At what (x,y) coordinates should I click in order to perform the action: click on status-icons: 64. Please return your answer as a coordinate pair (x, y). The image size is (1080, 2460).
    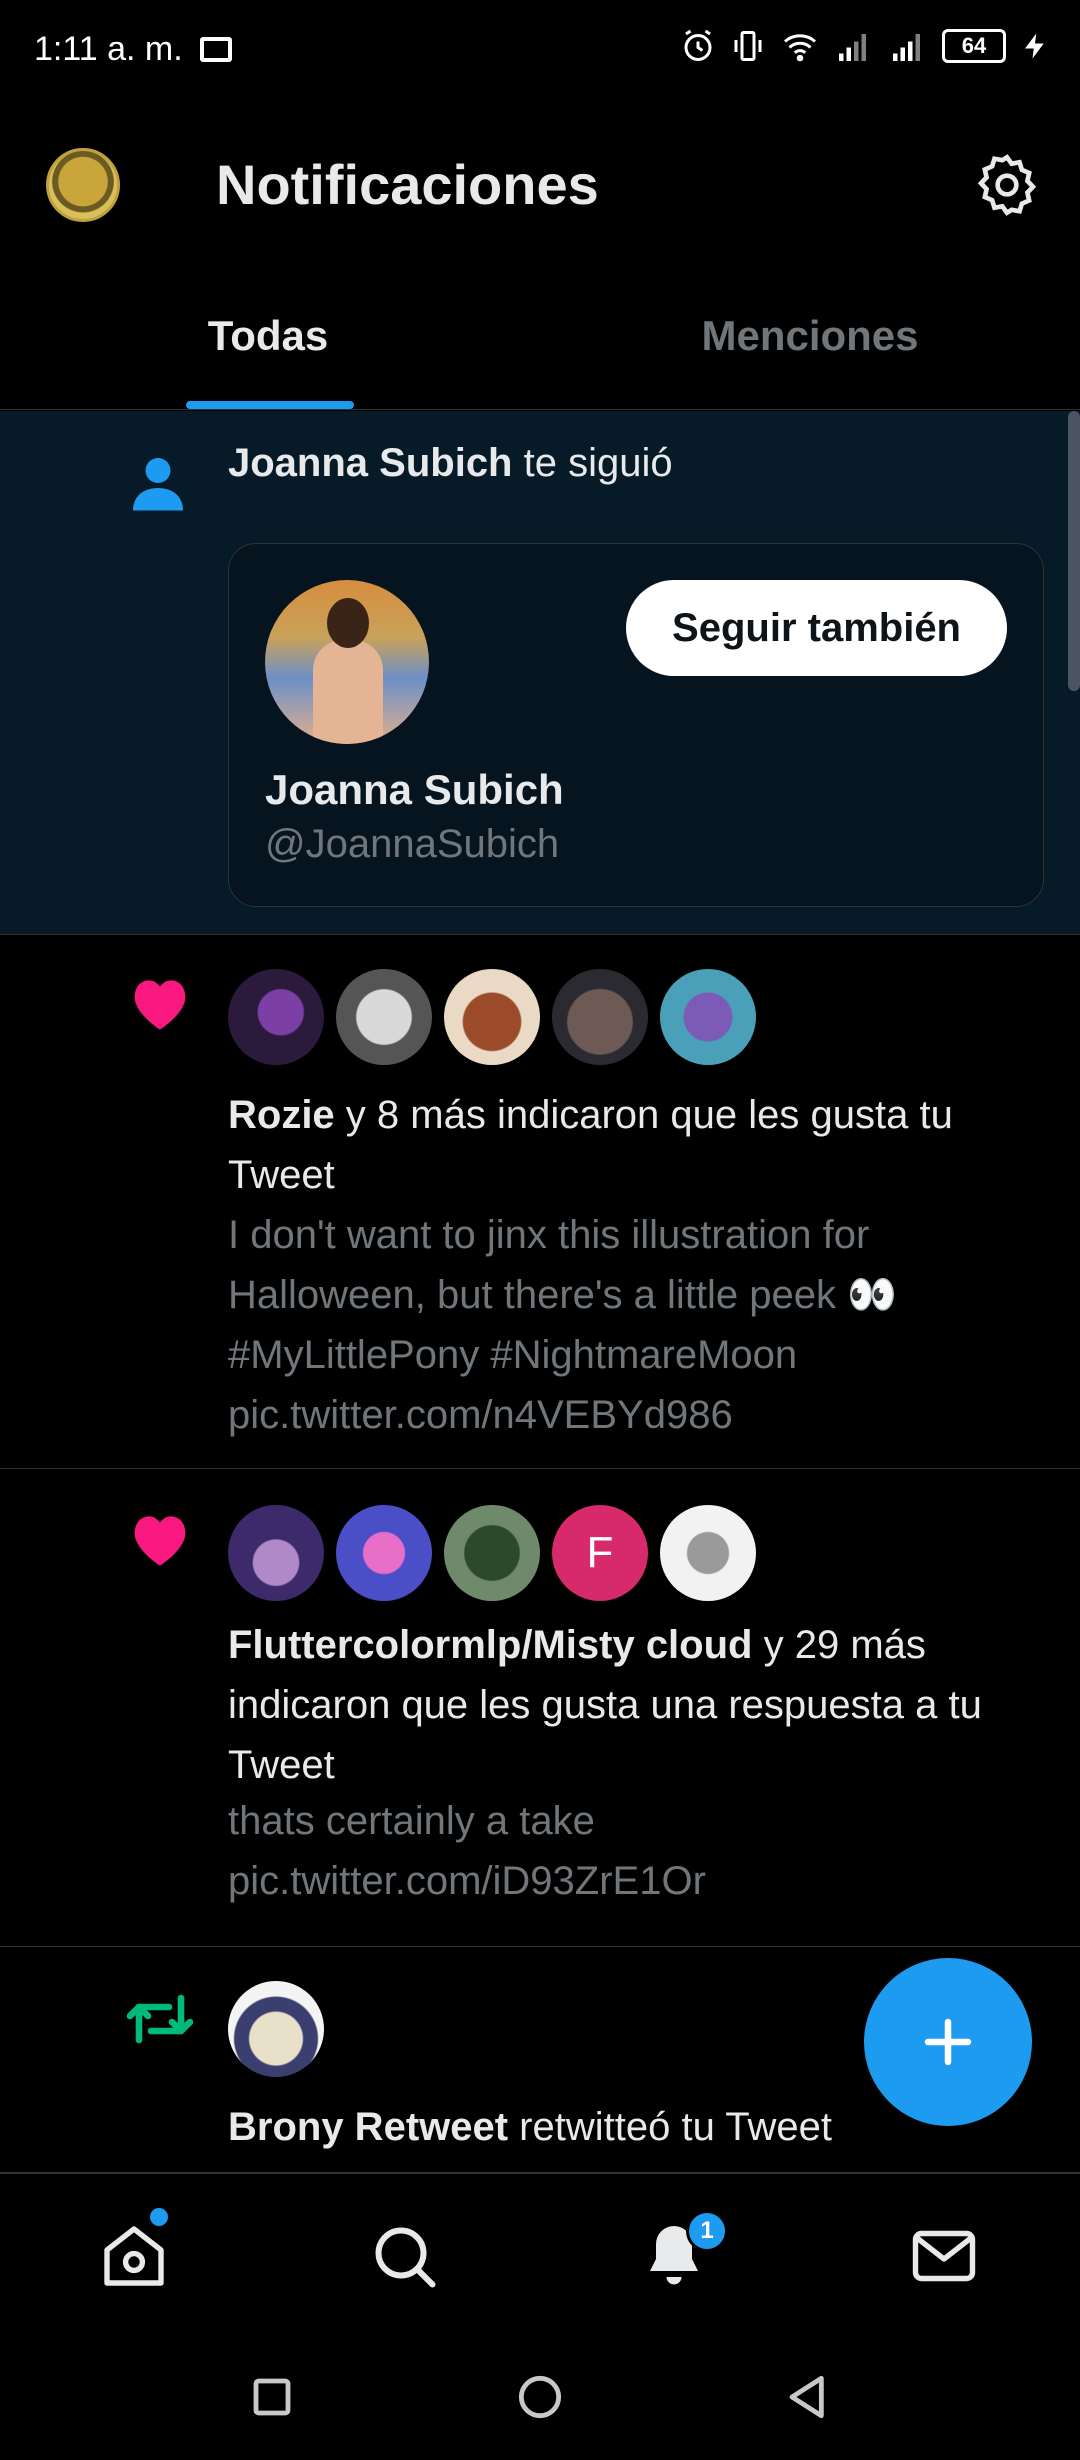
    Looking at the image, I should click on (865, 46).